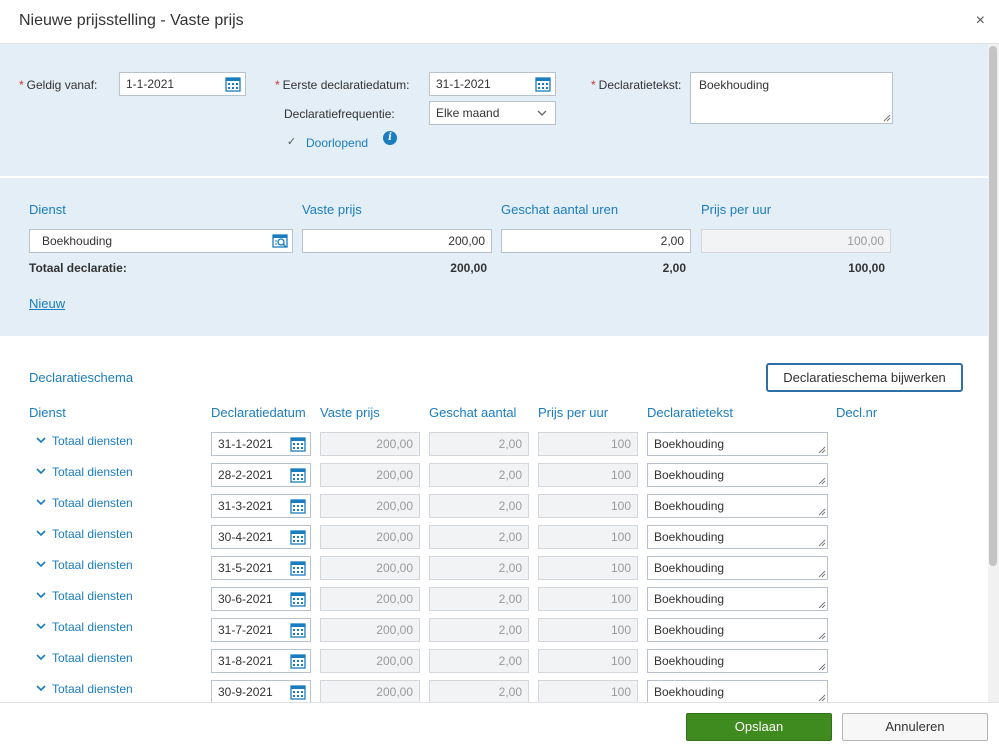 This screenshot has height=748, width=999. What do you see at coordinates (245, 506) in the screenshot?
I see `schedule-row-datum-value: 31-3-2021` at bounding box center [245, 506].